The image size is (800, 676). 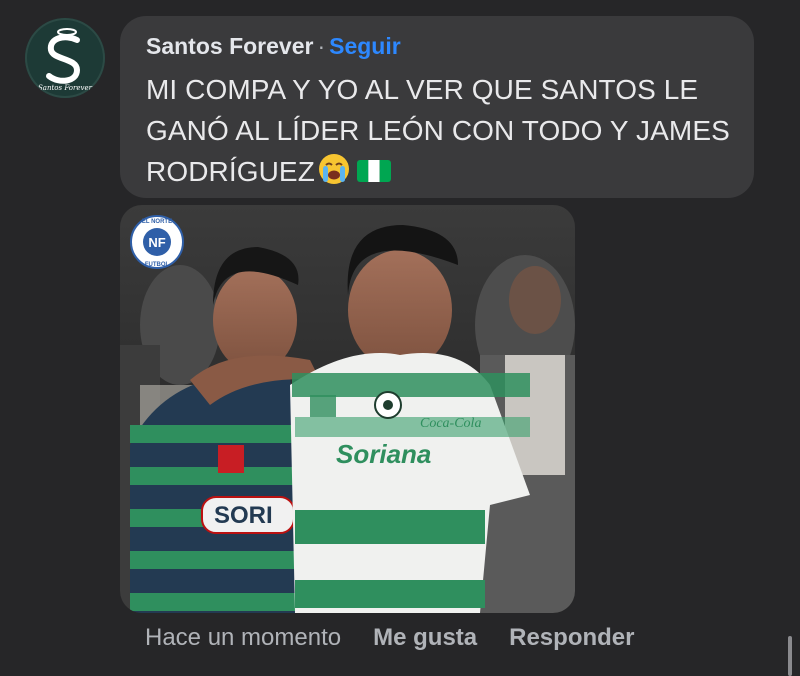 I want to click on comment-actions: Hace un momento Me gusta Responder, so click(x=389, y=638).